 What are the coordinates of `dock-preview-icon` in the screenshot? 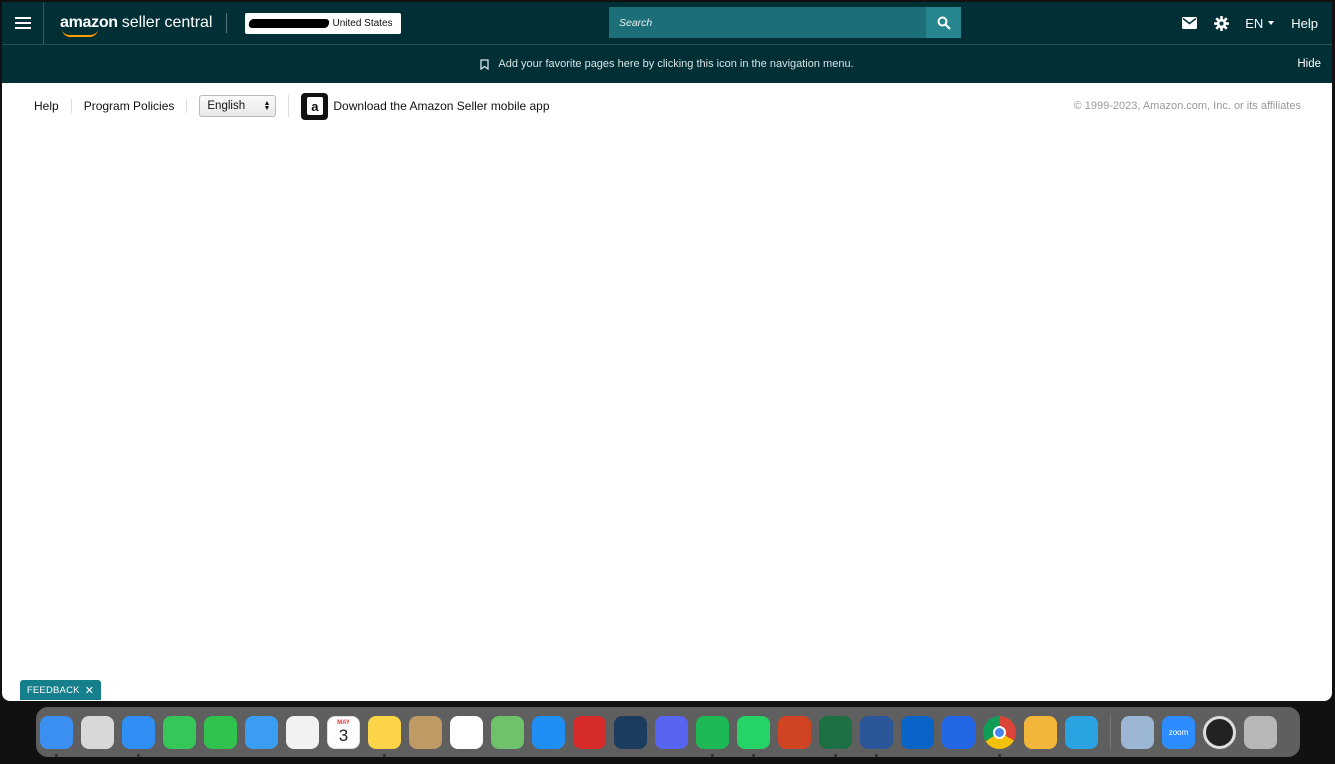 It's located at (1137, 732).